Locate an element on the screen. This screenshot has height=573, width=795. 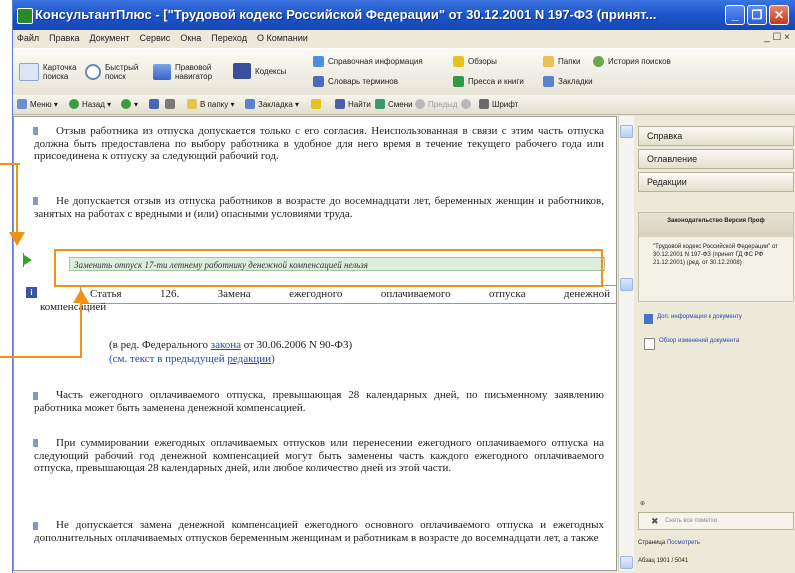
save-button is located at coordinates (155, 104).